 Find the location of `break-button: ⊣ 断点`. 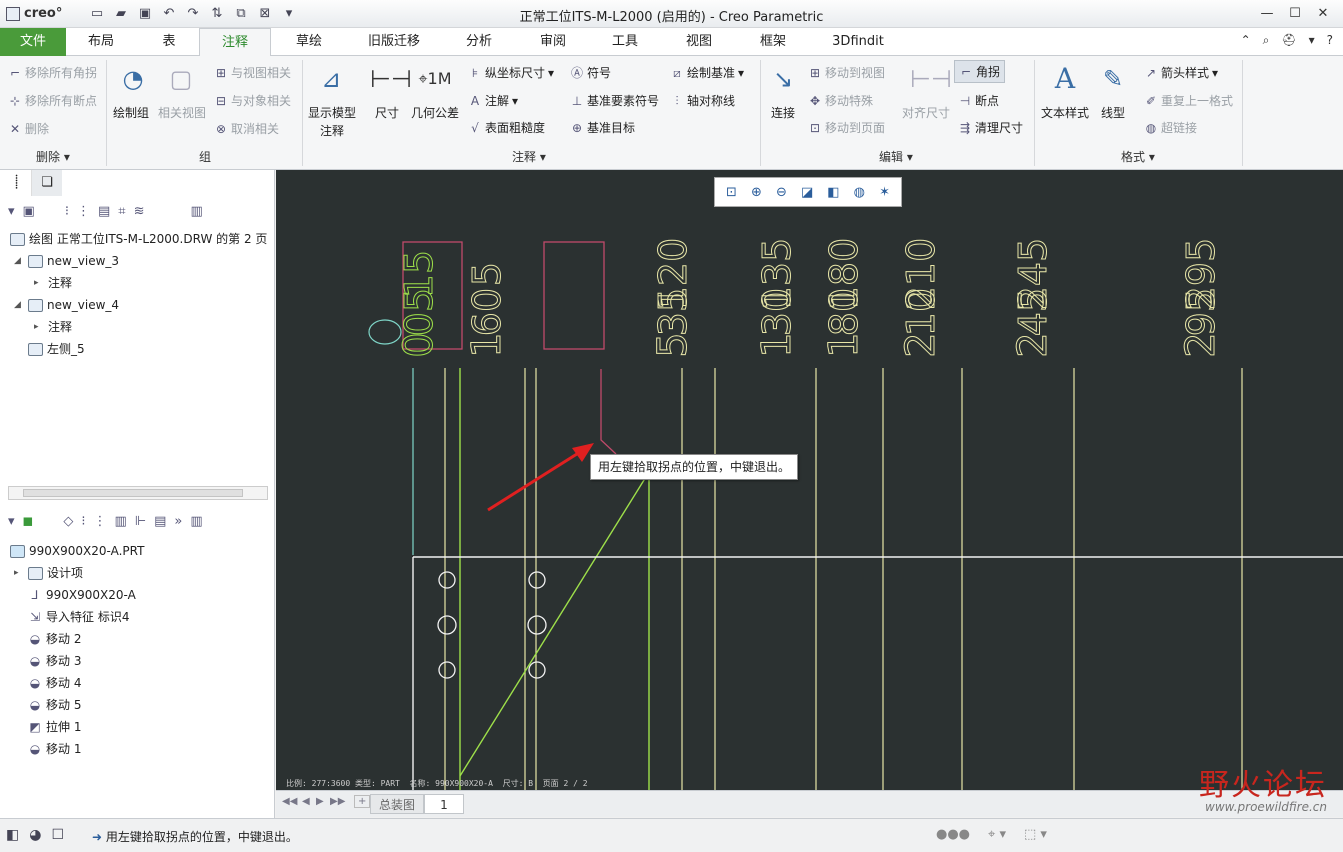

break-button: ⊣ 断点 is located at coordinates (978, 100).